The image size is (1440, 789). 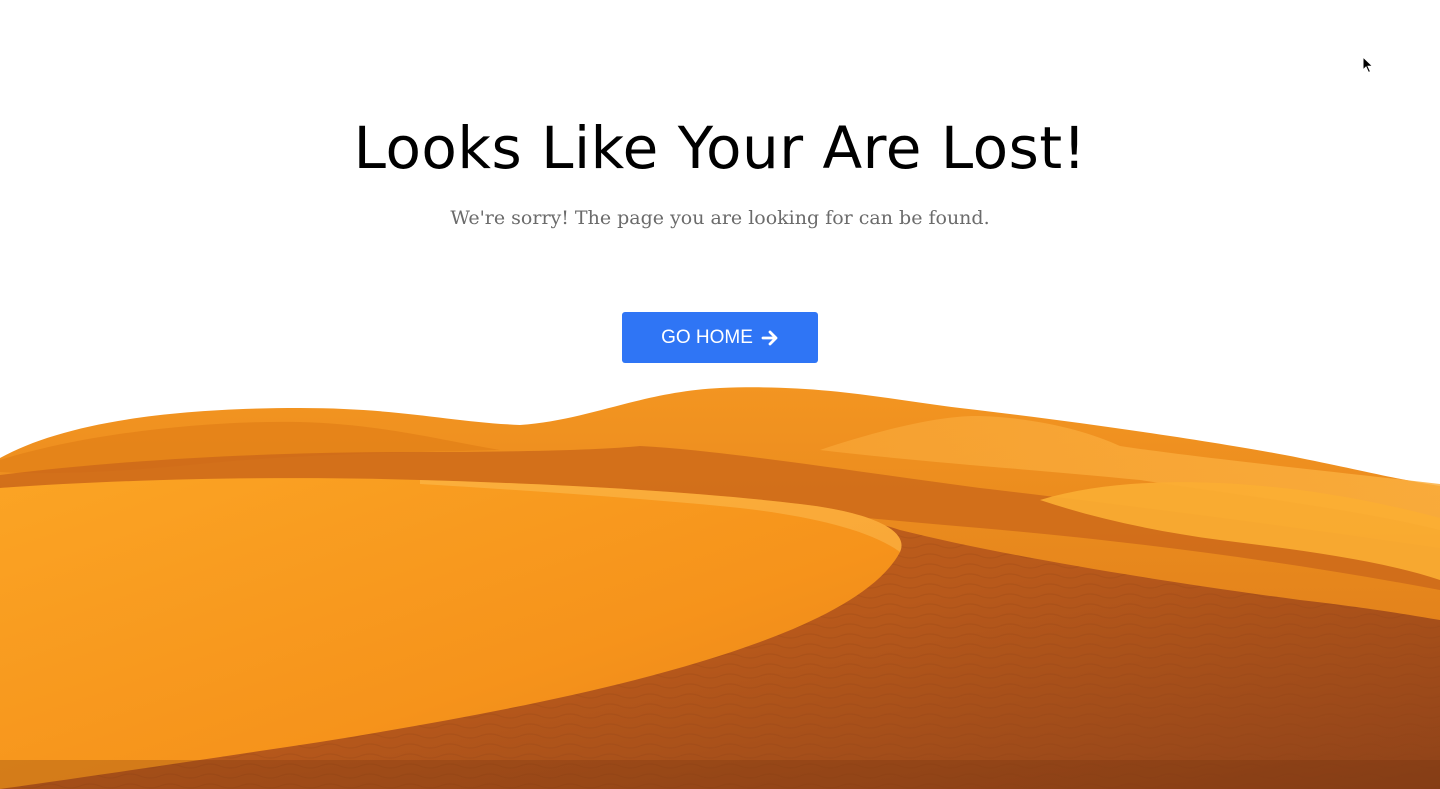 What do you see at coordinates (720, 148) in the screenshot?
I see `page-title: Looks Like Your Are Lost!` at bounding box center [720, 148].